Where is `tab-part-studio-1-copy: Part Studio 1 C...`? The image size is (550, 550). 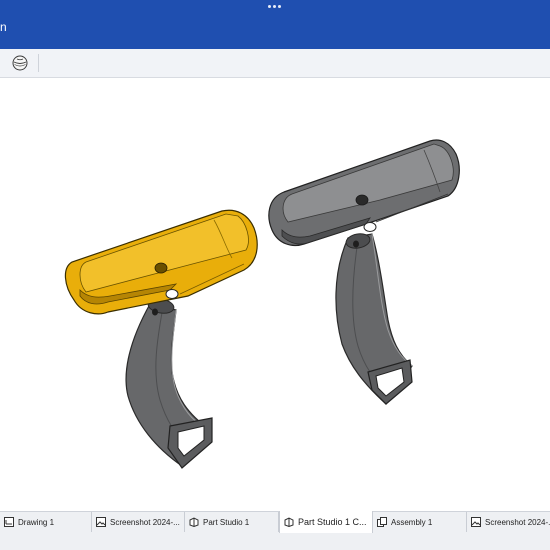
tab-part-studio-1-copy: Part Studio 1 C... is located at coordinates (326, 522).